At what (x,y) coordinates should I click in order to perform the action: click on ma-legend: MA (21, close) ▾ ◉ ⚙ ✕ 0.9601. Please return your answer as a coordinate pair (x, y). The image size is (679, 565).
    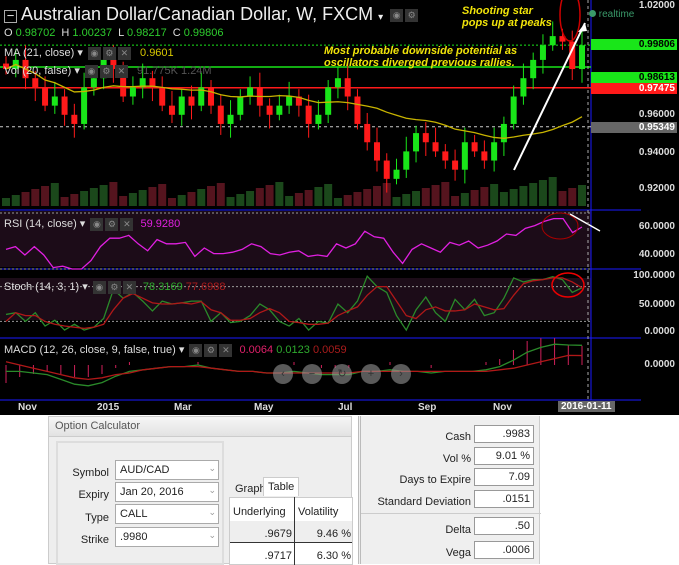
    Looking at the image, I should click on (89, 53).